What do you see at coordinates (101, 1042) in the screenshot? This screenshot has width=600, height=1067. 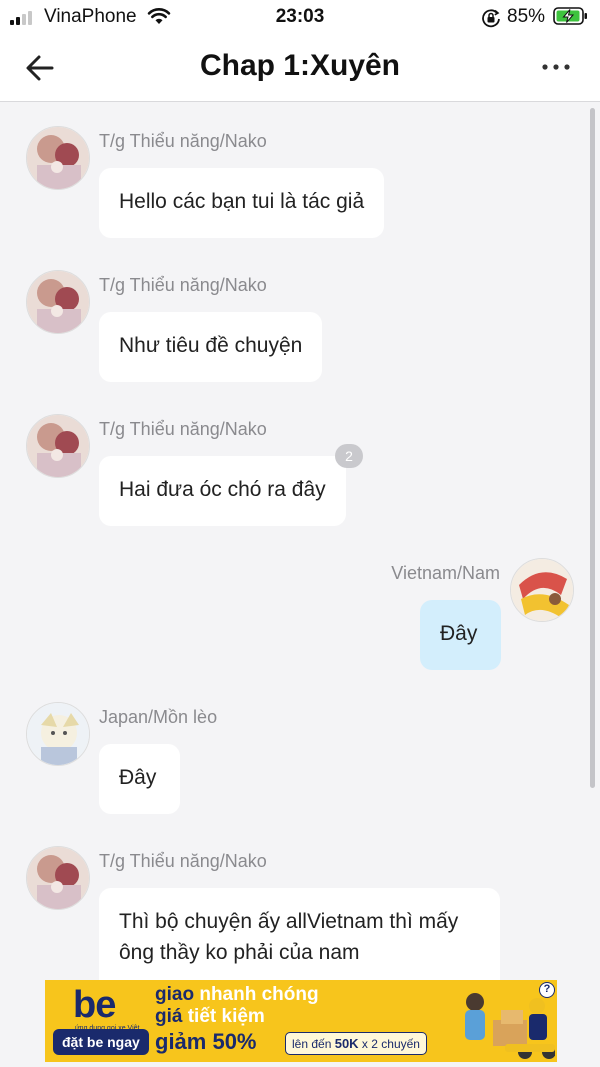 I see `ad-cta-button: đặt be ngay` at bounding box center [101, 1042].